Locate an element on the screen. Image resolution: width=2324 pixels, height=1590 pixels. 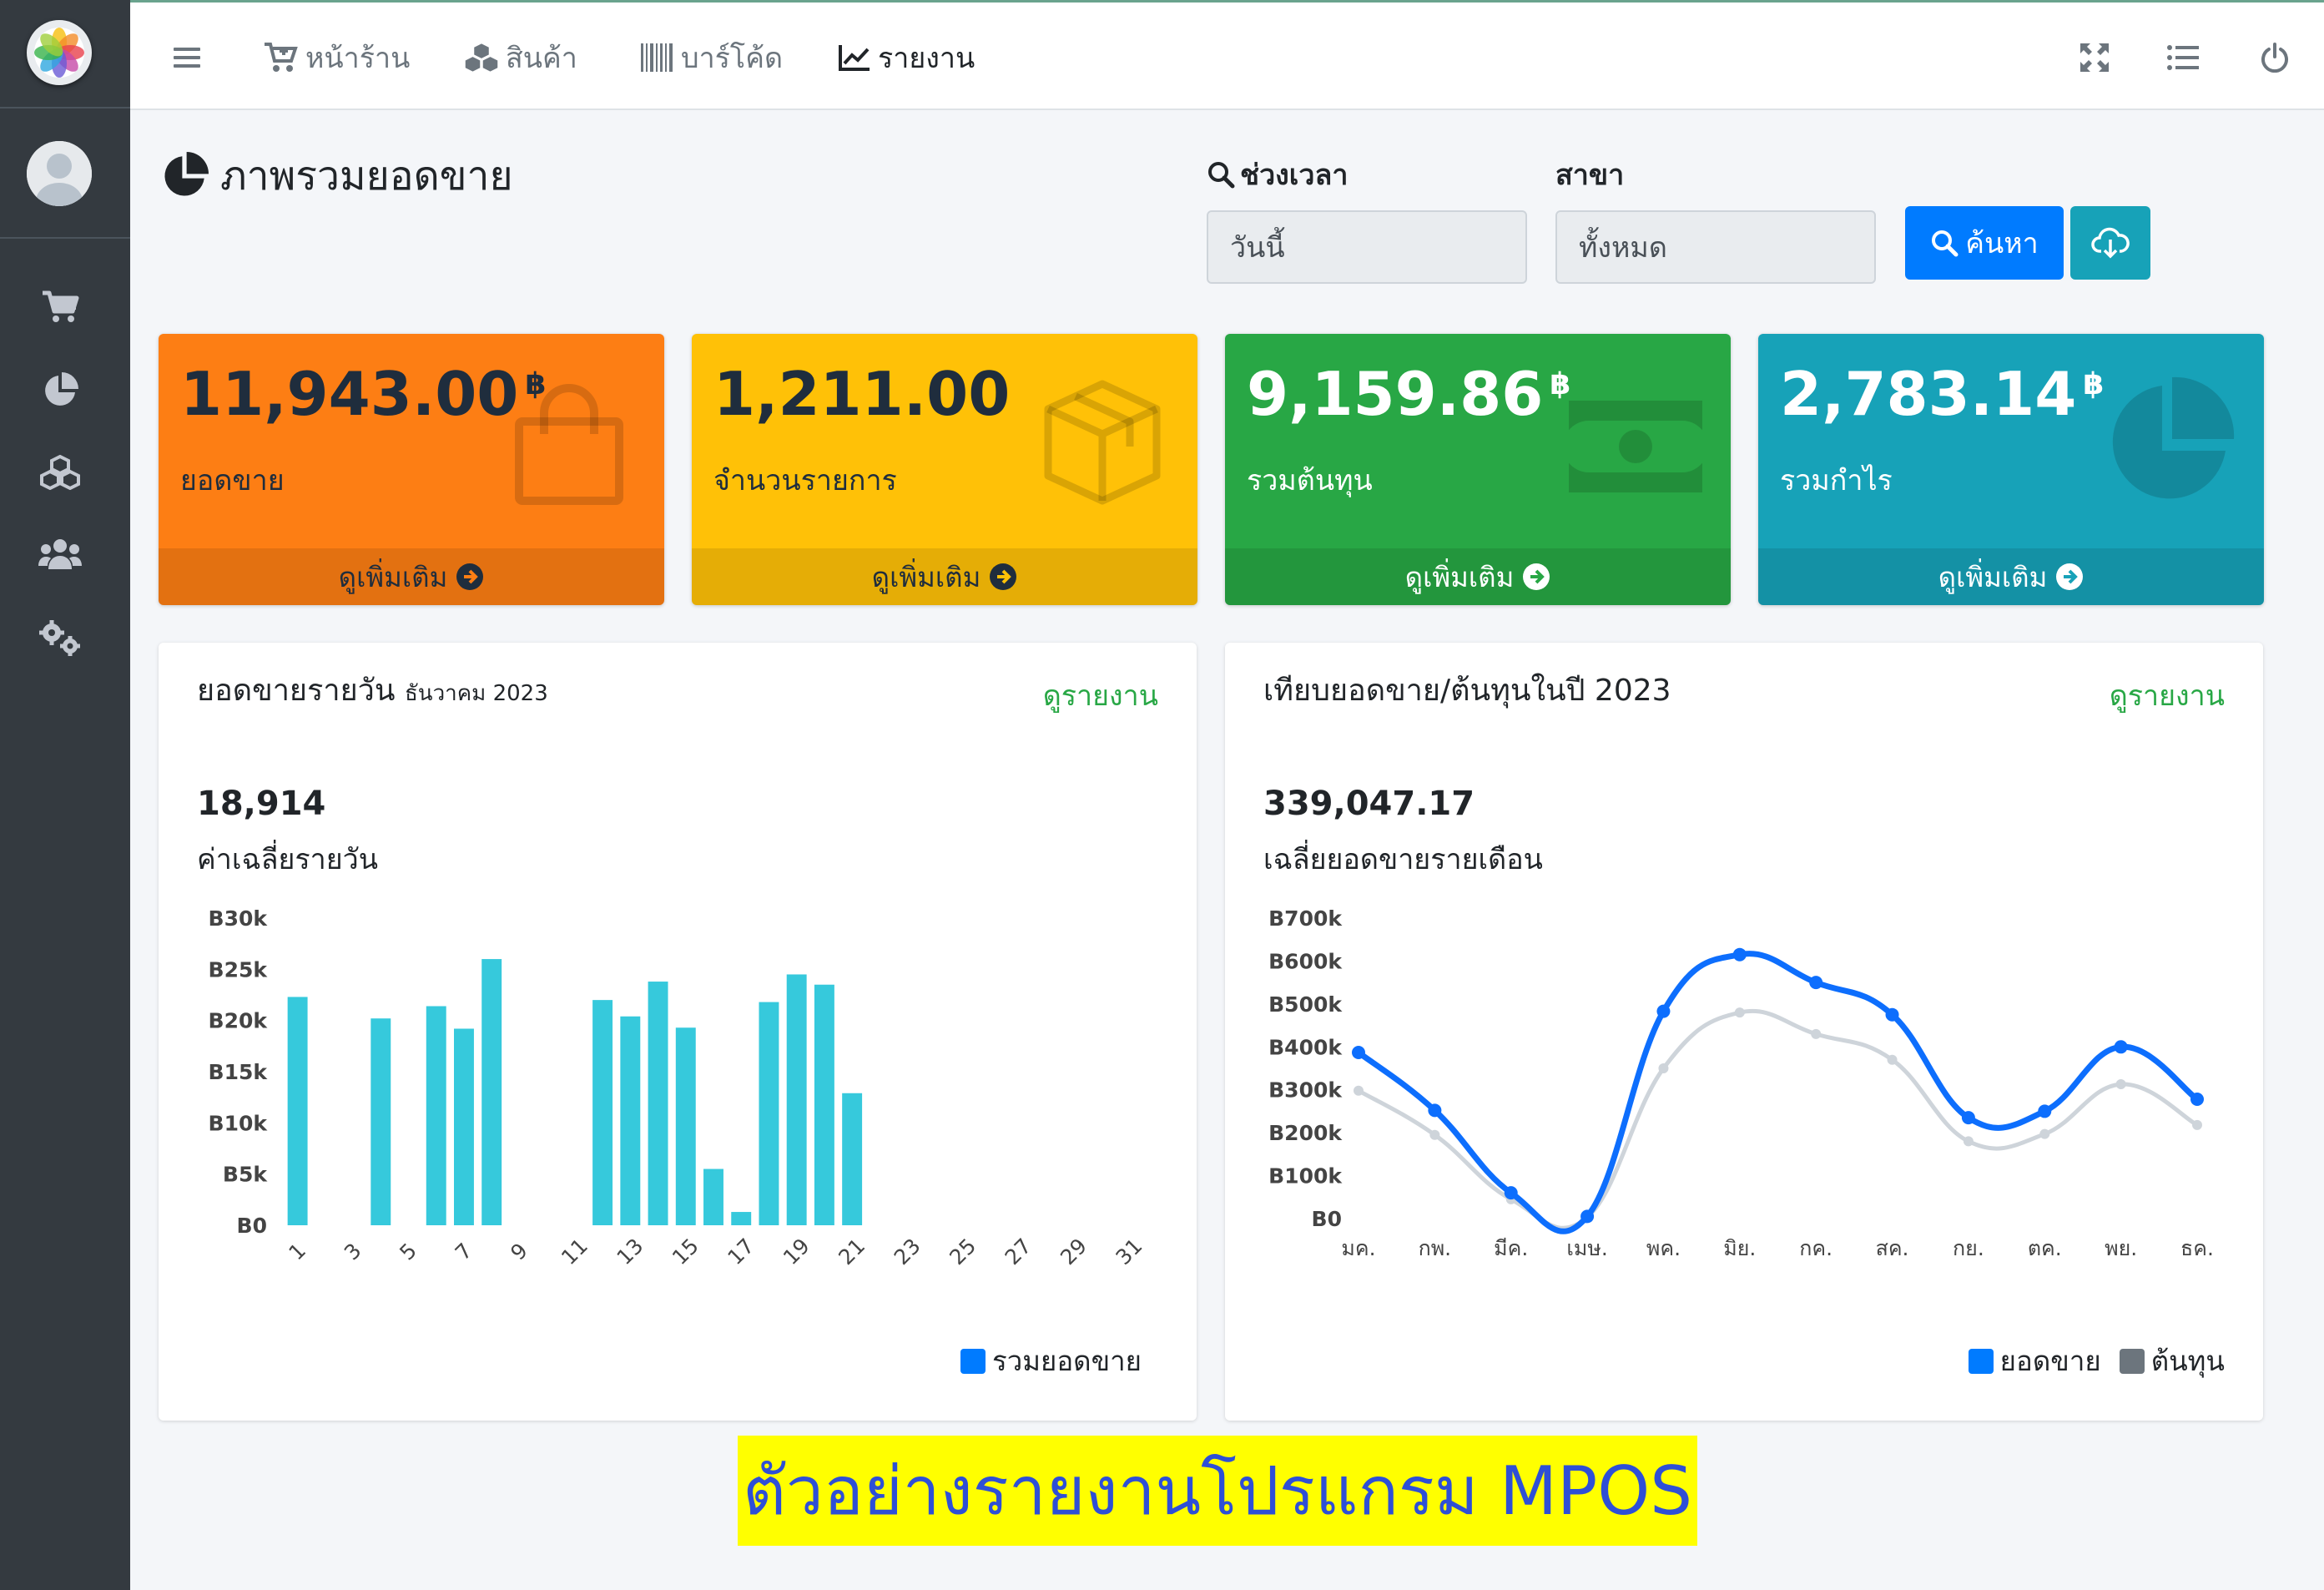
x-tick-label: กค. is located at coordinates (1815, 1248).